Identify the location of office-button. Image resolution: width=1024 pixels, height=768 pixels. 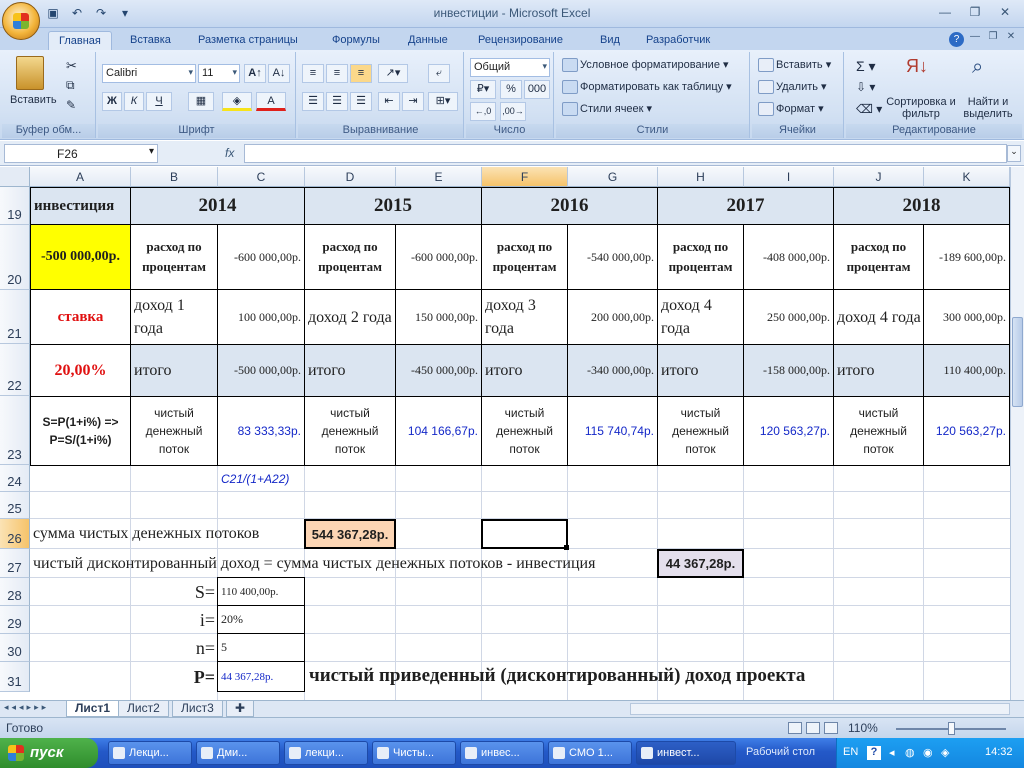
(21, 21).